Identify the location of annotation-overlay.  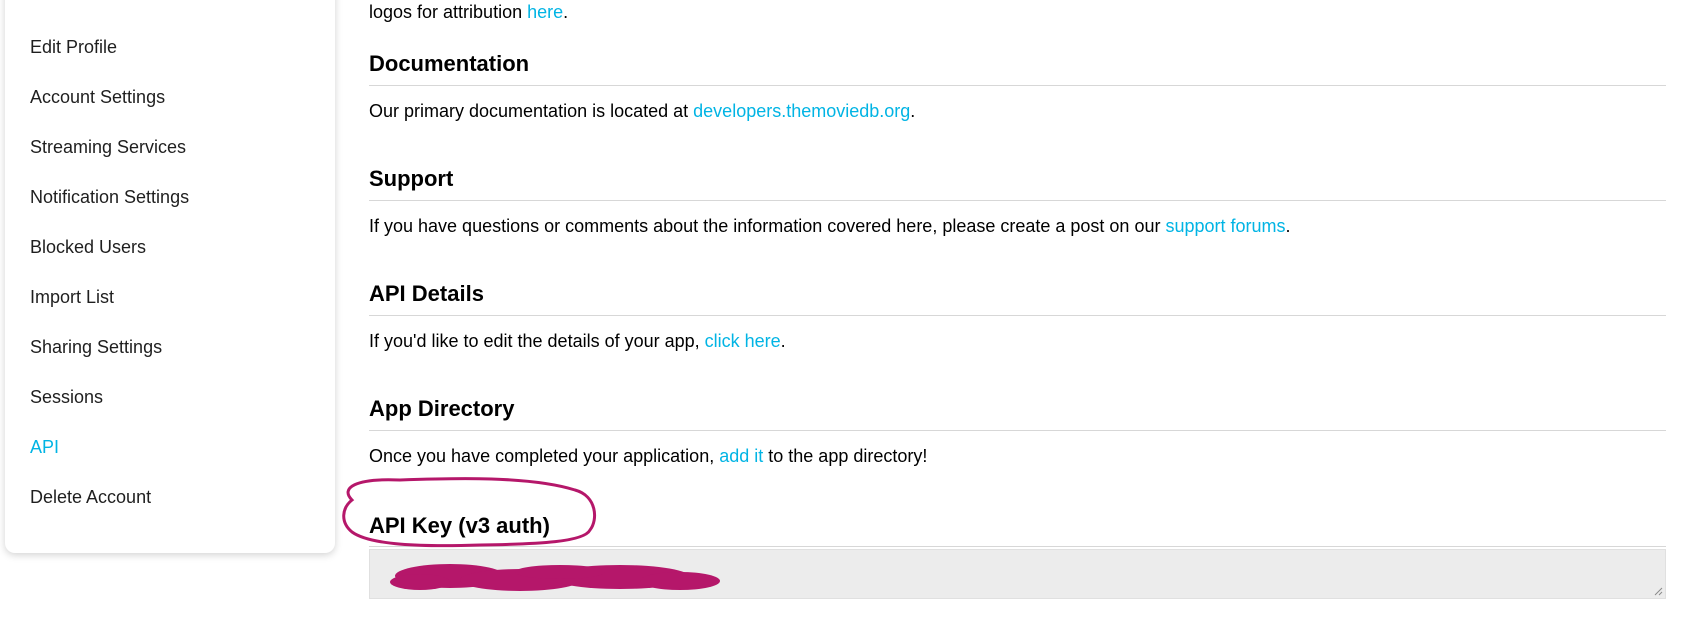
(531, 534).